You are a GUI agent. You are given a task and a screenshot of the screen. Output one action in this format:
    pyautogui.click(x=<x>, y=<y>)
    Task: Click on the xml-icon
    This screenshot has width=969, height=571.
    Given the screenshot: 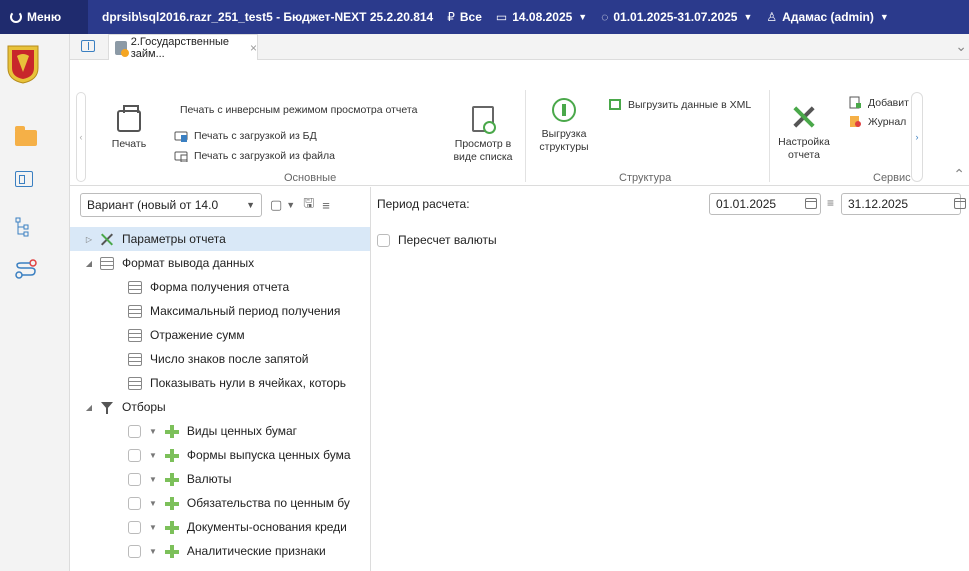 What is the action you would take?
    pyautogui.click(x=615, y=104)
    